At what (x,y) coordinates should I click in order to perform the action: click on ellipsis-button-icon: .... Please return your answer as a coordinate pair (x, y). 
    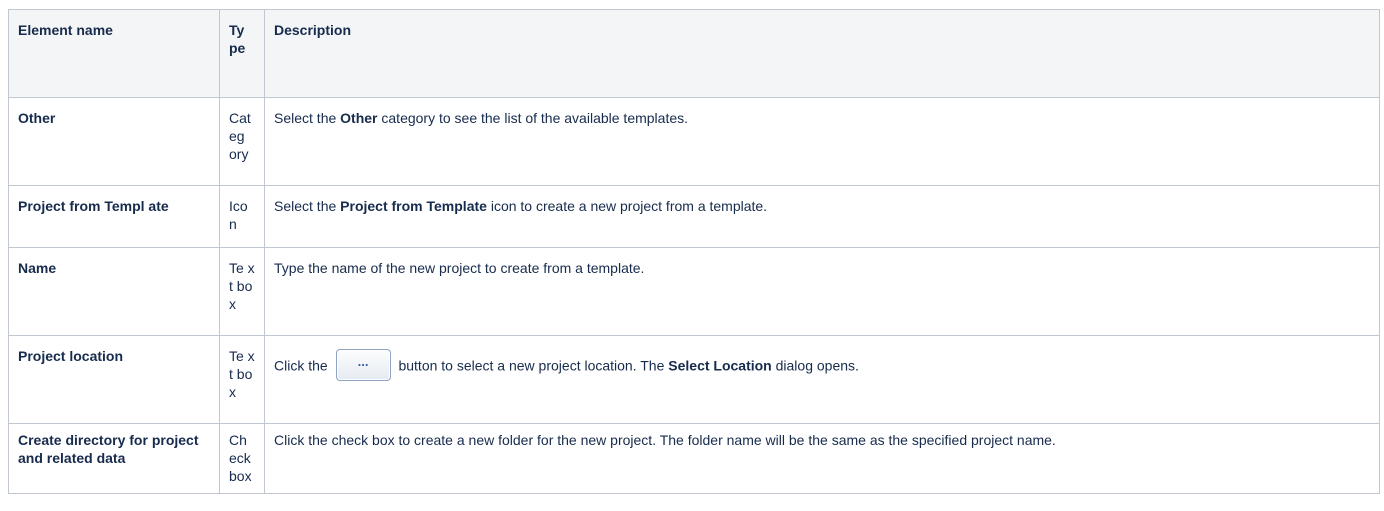
    Looking at the image, I should click on (363, 365).